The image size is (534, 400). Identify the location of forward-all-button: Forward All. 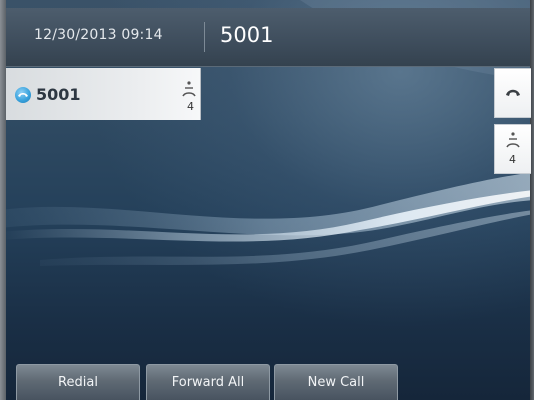
(208, 382).